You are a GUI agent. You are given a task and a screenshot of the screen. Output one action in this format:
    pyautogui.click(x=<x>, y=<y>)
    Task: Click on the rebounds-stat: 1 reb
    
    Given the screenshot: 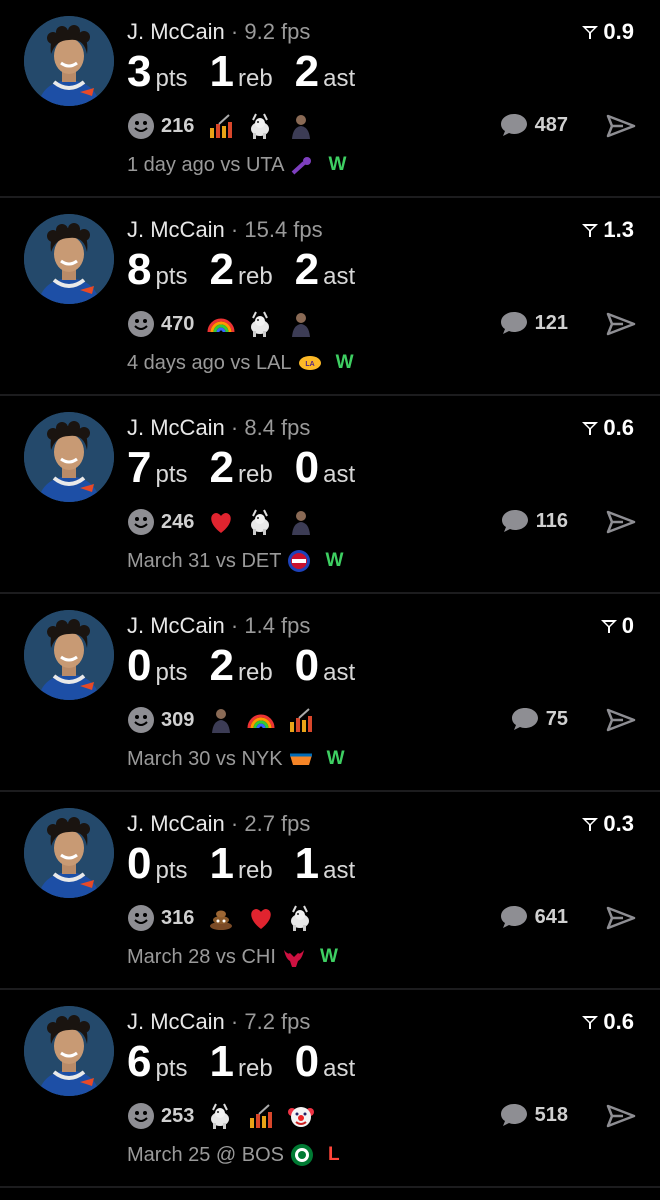 What is the action you would take?
    pyautogui.click(x=241, y=72)
    